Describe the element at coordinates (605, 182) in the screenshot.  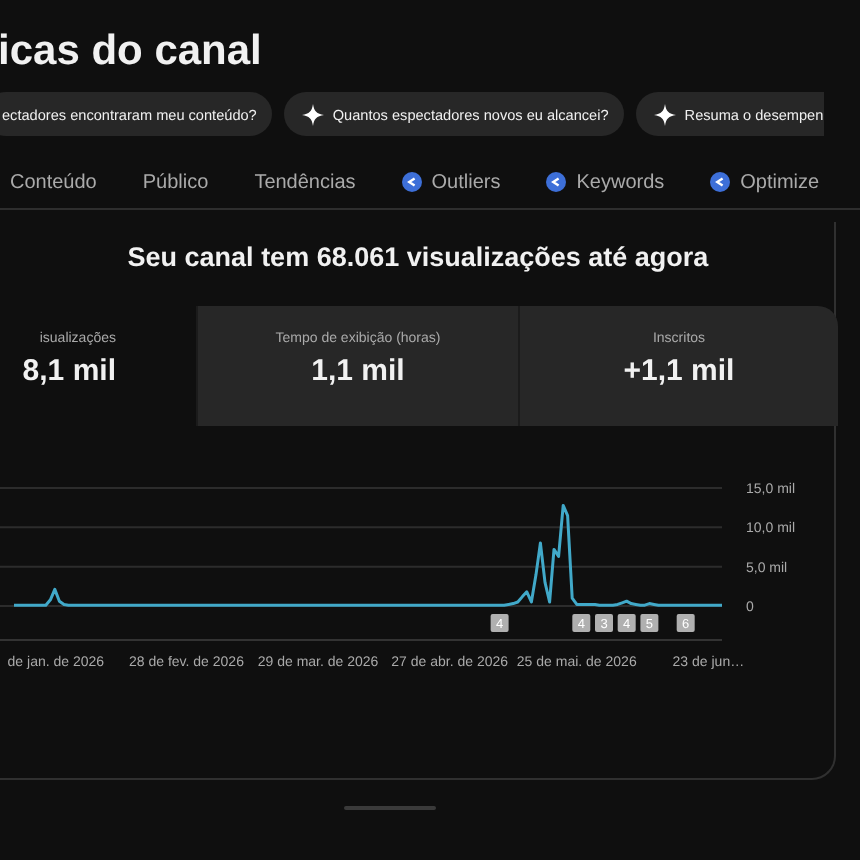
I see `tab: Keywords` at that location.